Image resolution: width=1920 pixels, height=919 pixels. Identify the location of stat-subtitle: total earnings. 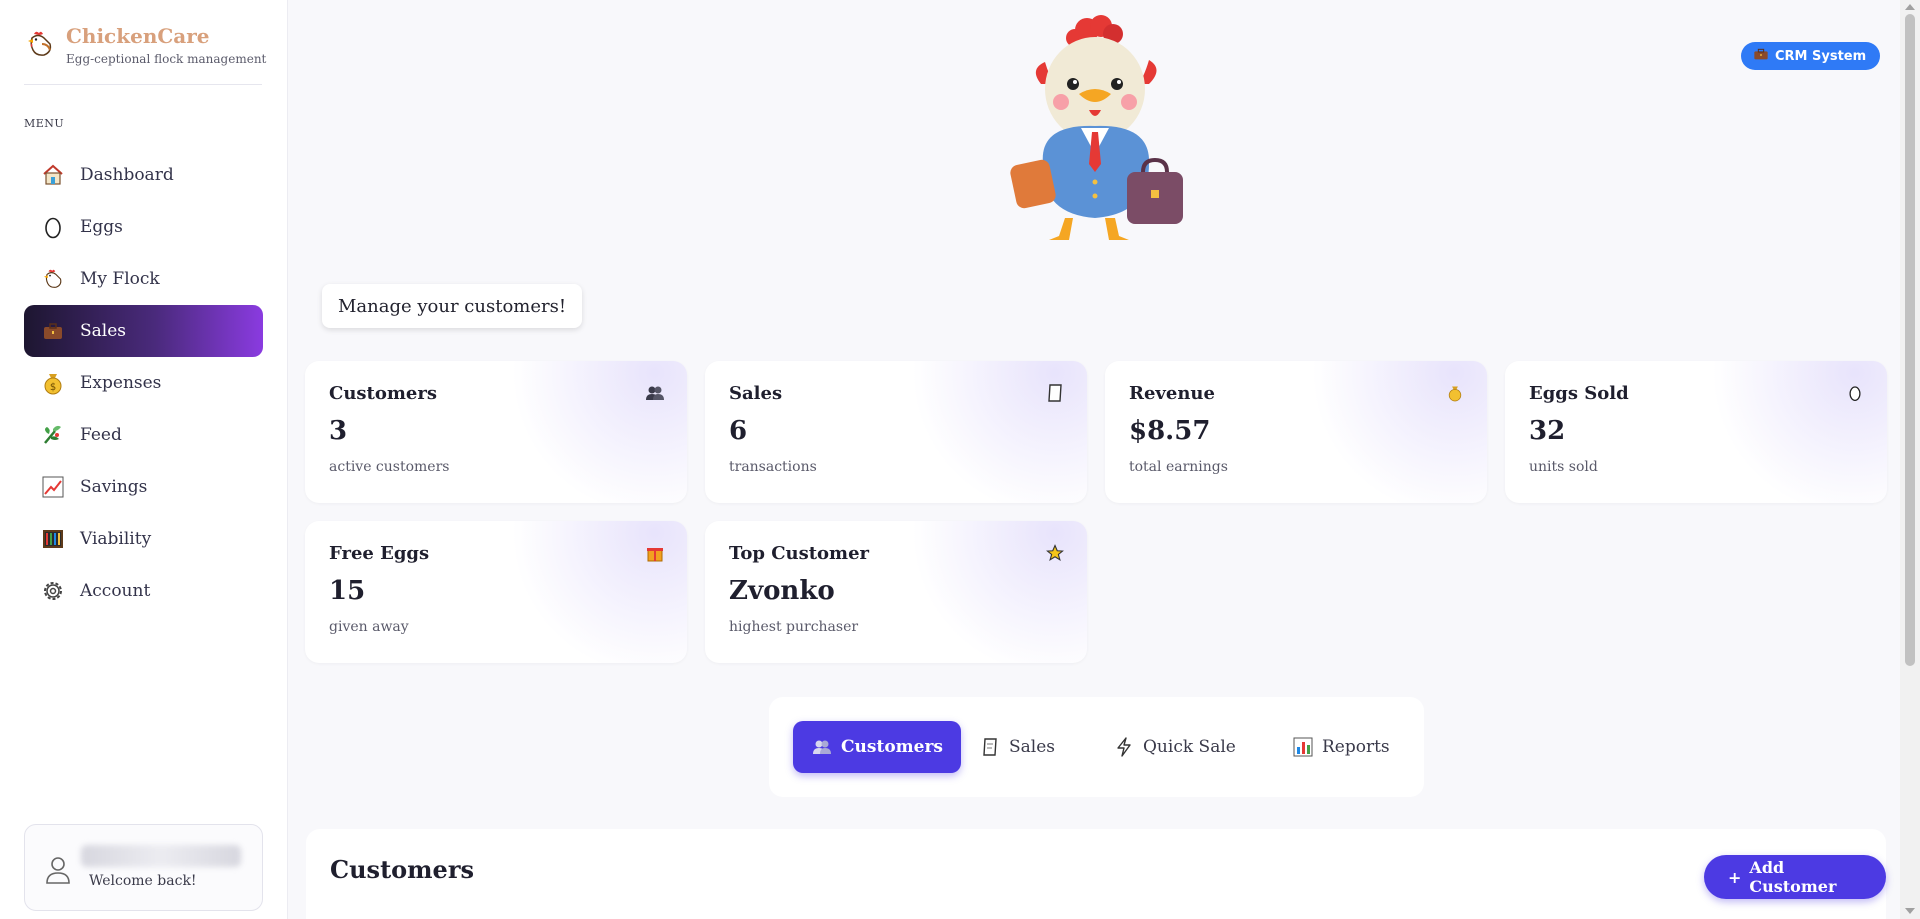
(1178, 467).